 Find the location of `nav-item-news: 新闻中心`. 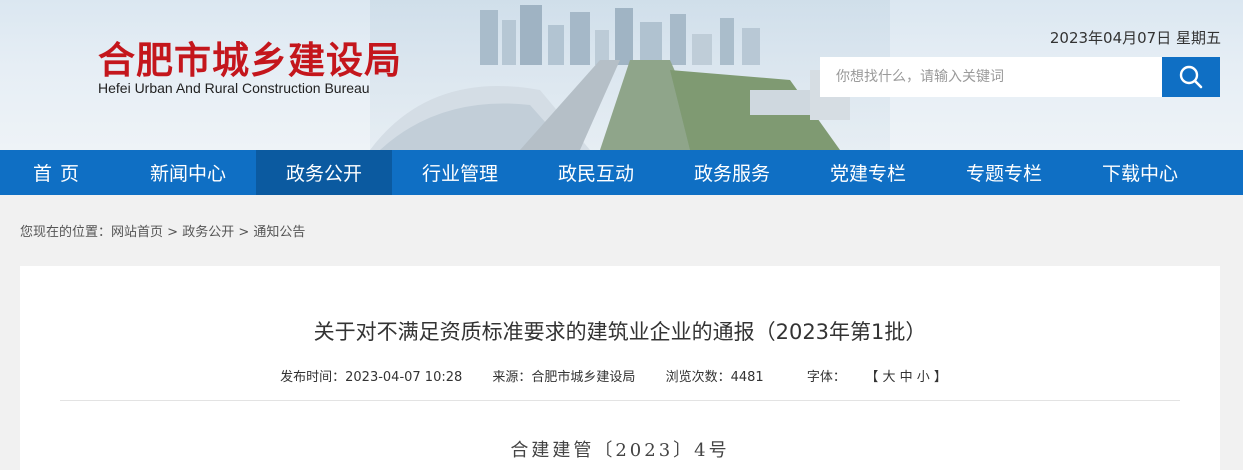

nav-item-news: 新闻中心 is located at coordinates (188, 172).